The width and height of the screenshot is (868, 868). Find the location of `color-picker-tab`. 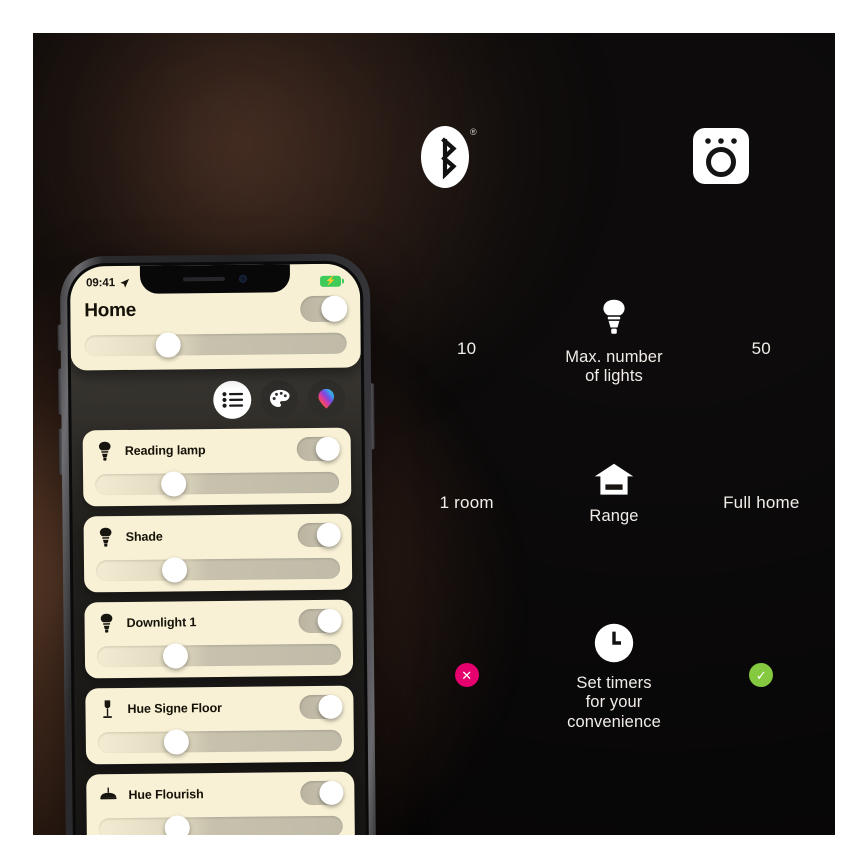

color-picker-tab is located at coordinates (326, 399).